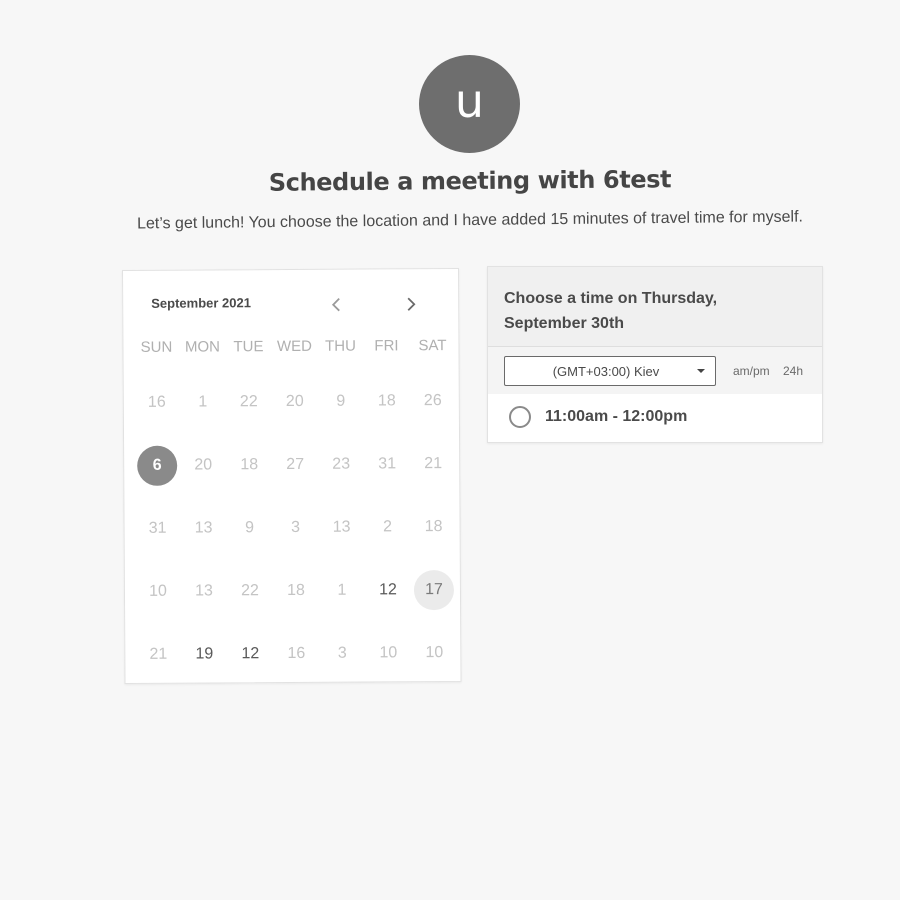 Image resolution: width=900 pixels, height=900 pixels. I want to click on timezone-row: (GMT+03:00) Kiev am/pm 24h, so click(655, 370).